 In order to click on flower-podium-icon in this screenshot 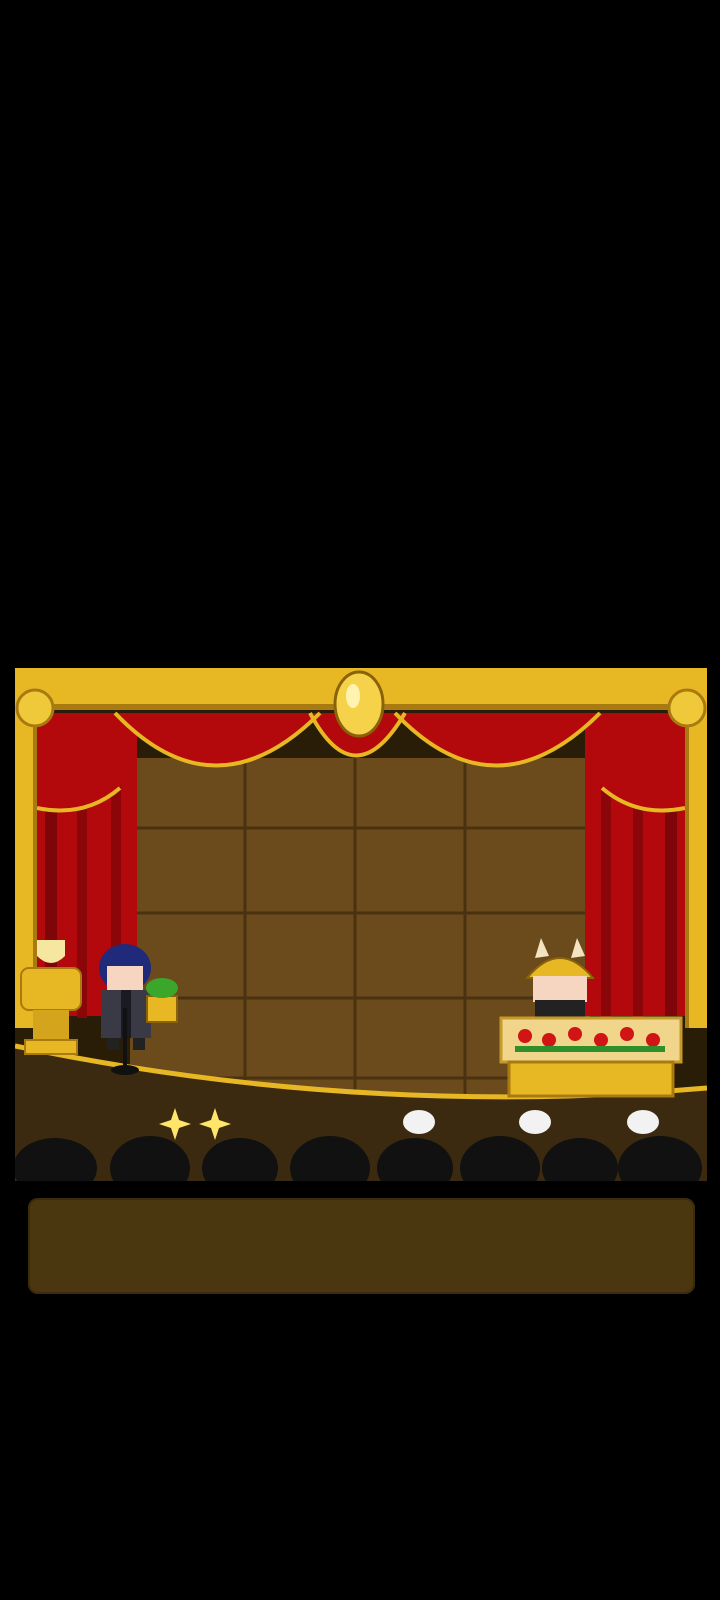, I will do `click(591, 1057)`.